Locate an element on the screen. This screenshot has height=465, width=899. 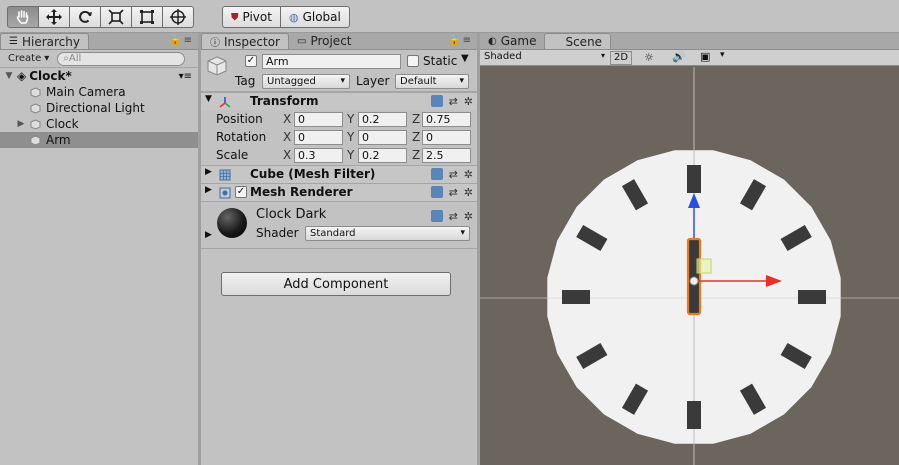
position-z-field: 0.75 is located at coordinates (446, 119).